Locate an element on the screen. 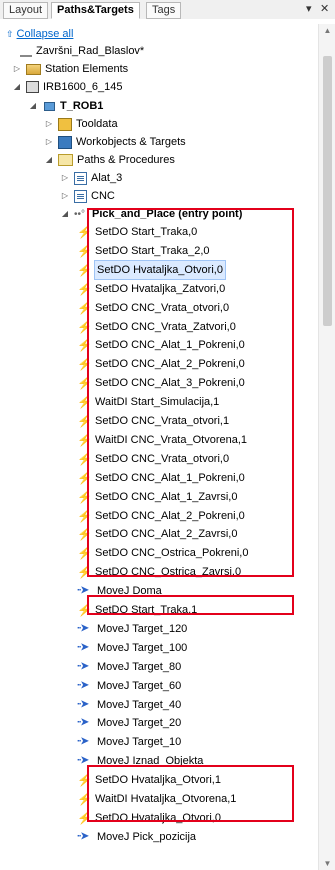  instruction-label: MoveJ Target_40 is located at coordinates (139, 704).